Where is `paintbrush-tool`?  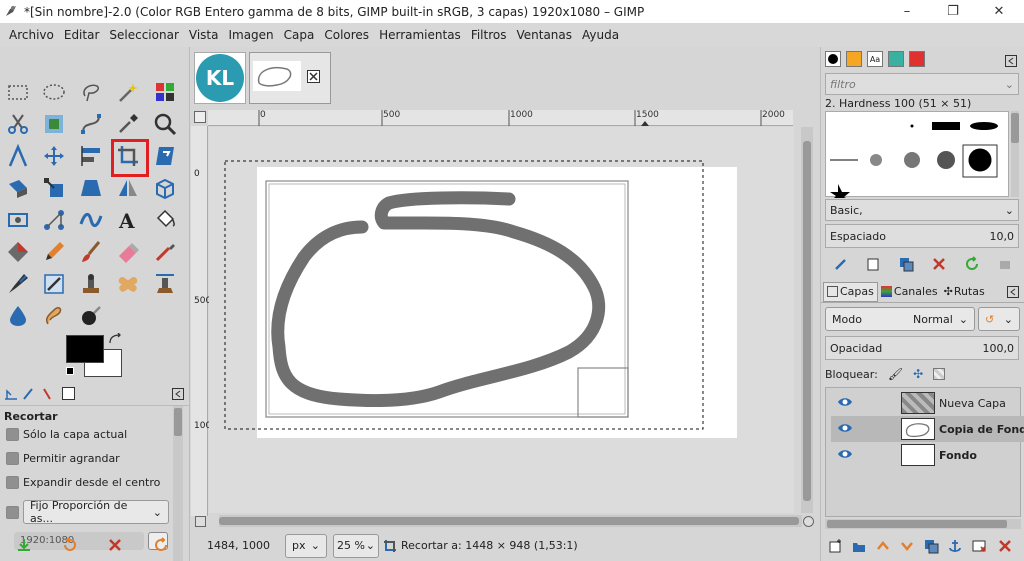
paintbrush-tool is located at coordinates (91, 252).